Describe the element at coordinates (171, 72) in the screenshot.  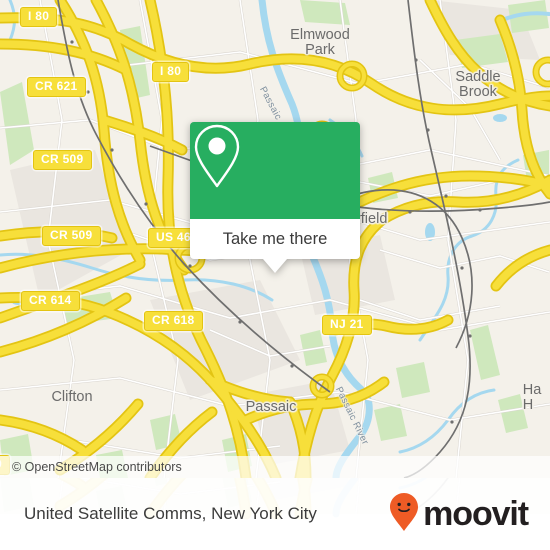
I see `shield-i-80-north: I 80` at that location.